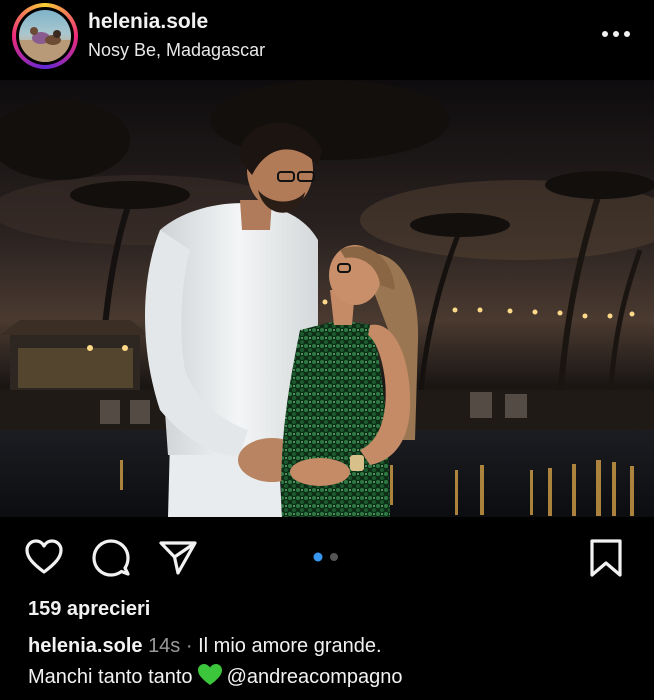 This screenshot has width=654, height=700. Describe the element at coordinates (290, 646) in the screenshot. I see `caption-line-1: Il mio amore grande.` at that location.